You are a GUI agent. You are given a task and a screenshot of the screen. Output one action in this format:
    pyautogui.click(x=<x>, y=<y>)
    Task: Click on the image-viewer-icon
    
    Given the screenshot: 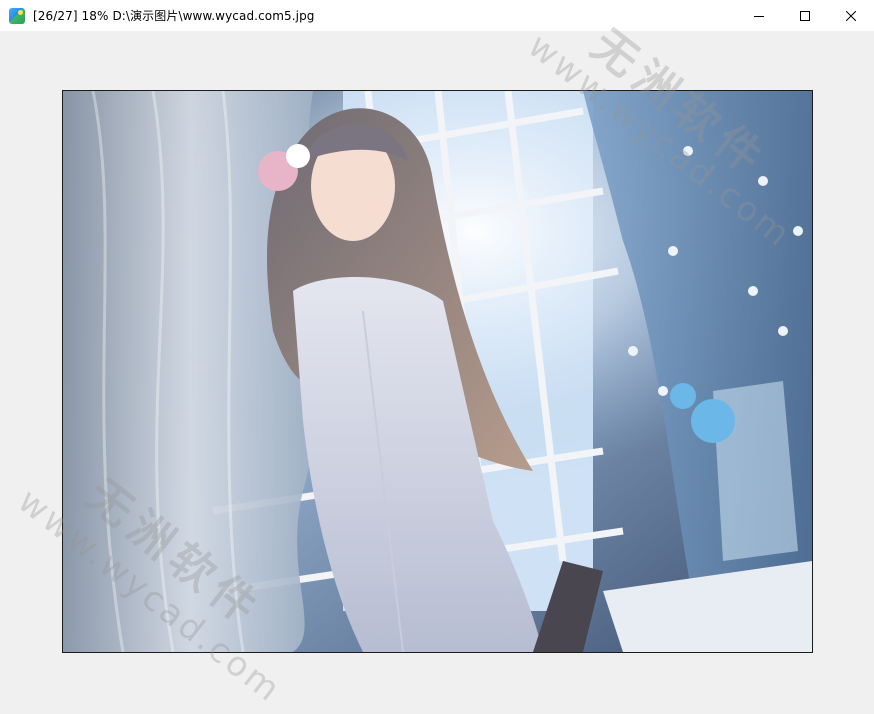 What is the action you would take?
    pyautogui.click(x=17, y=15)
    